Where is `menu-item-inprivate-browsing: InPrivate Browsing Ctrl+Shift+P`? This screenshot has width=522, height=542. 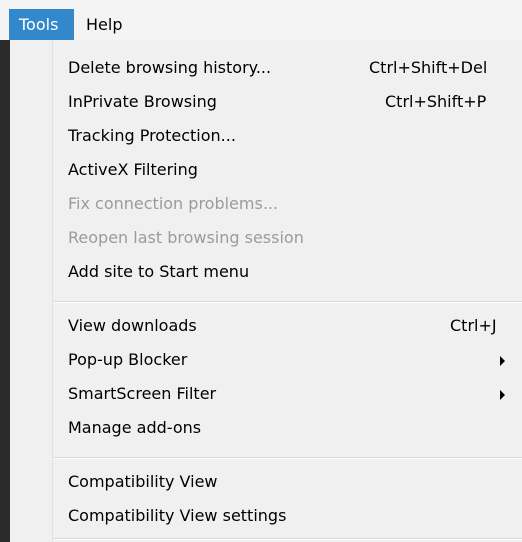
menu-item-inprivate-browsing: InPrivate Browsing Ctrl+Shift+P is located at coordinates (266, 102).